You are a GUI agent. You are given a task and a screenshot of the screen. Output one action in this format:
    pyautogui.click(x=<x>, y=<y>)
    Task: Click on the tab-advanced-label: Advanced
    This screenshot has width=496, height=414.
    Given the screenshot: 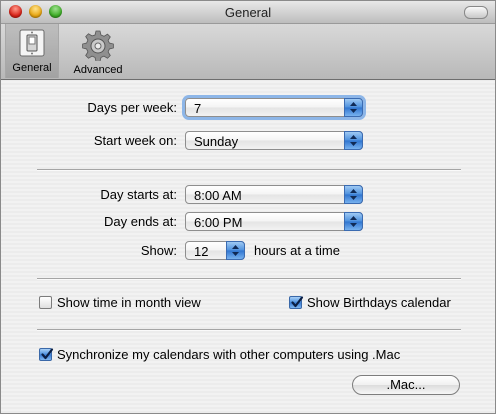 What is the action you would take?
    pyautogui.click(x=98, y=70)
    